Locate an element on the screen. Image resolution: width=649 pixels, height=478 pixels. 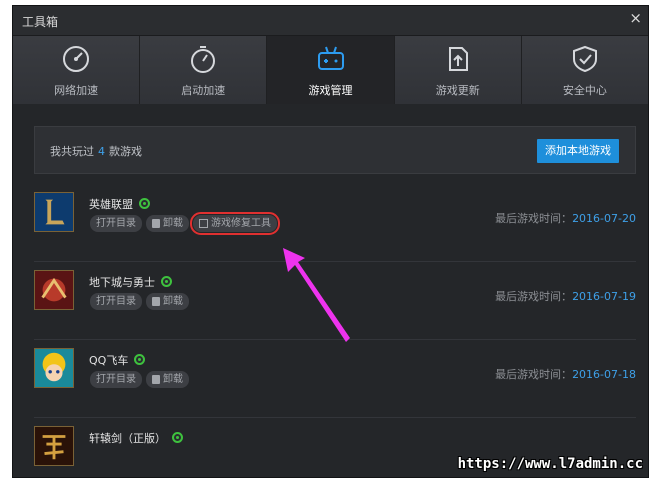
shield-check-icon is located at coordinates (584, 59).